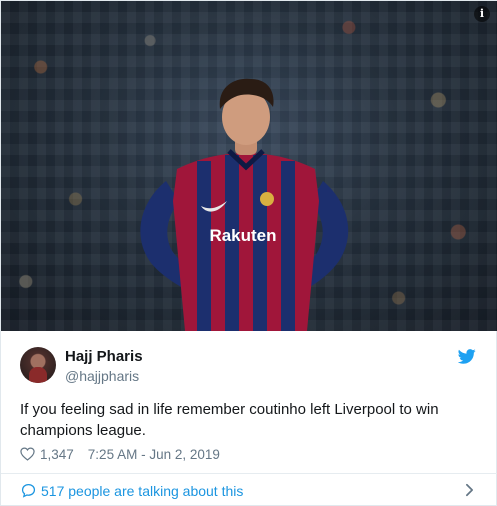 This screenshot has width=497, height=506. Describe the element at coordinates (27, 454) in the screenshot. I see `heart-icon` at that location.